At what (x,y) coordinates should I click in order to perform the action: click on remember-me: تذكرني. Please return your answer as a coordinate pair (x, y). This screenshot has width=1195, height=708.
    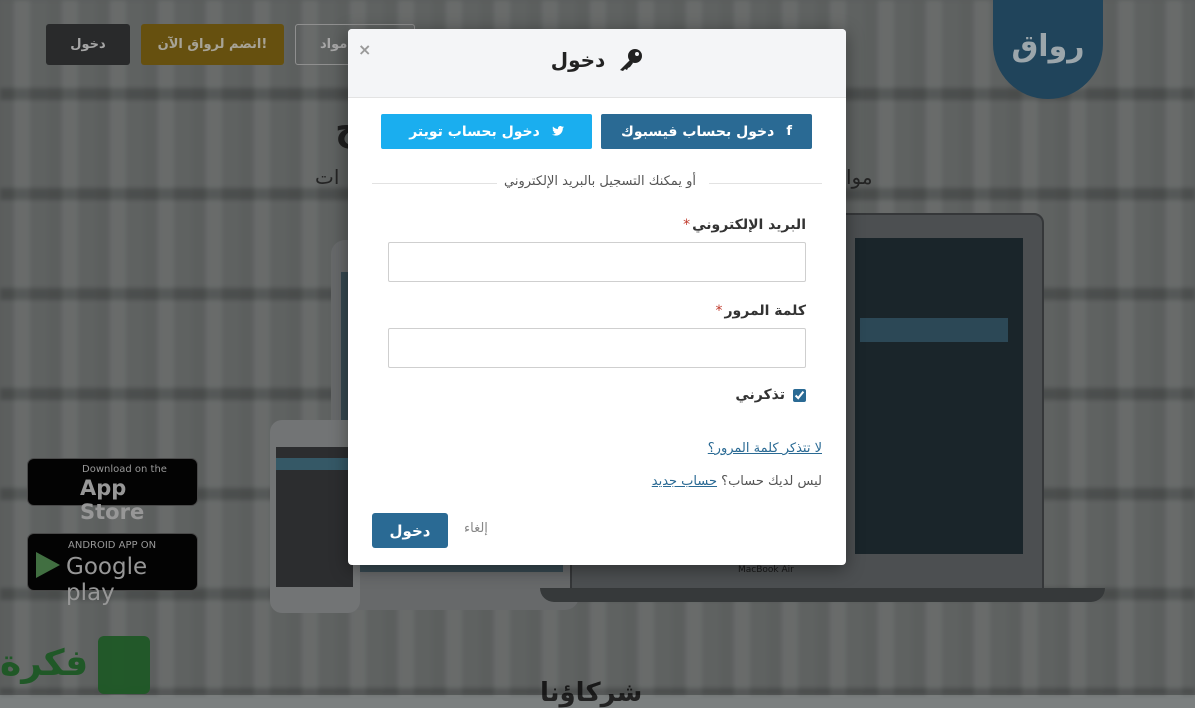
    Looking at the image, I should click on (770, 395).